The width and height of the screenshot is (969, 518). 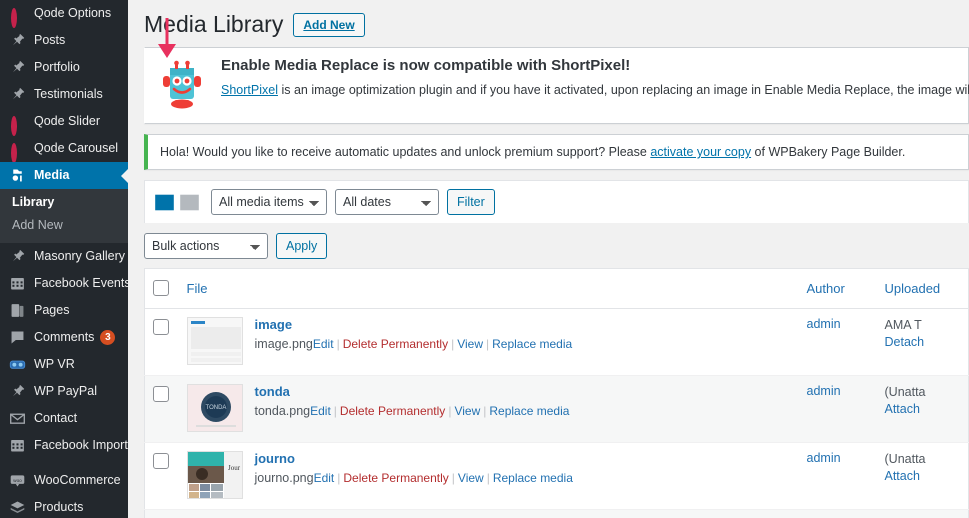 I want to click on view-switch, so click(x=177, y=202).